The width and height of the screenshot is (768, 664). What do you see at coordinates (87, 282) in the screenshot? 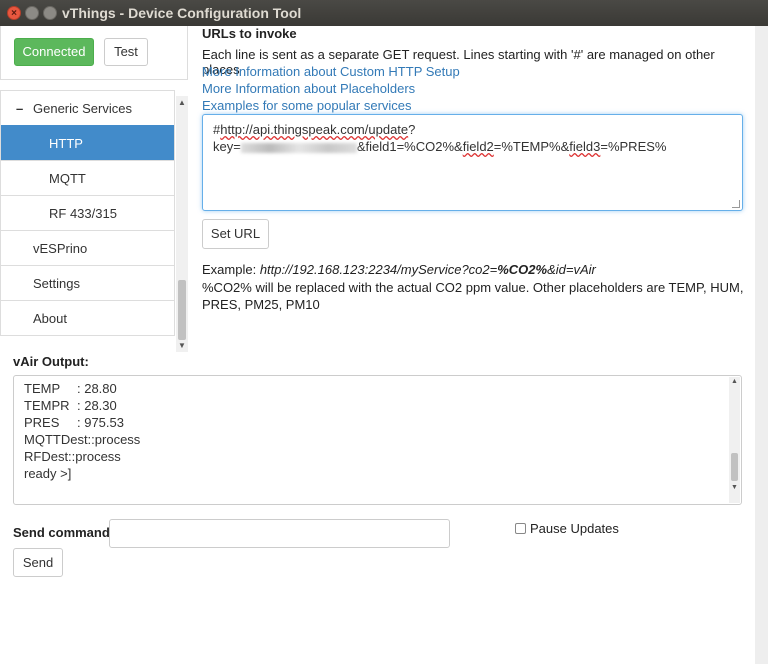
I see `sidebar-item-settings: Settings` at bounding box center [87, 282].